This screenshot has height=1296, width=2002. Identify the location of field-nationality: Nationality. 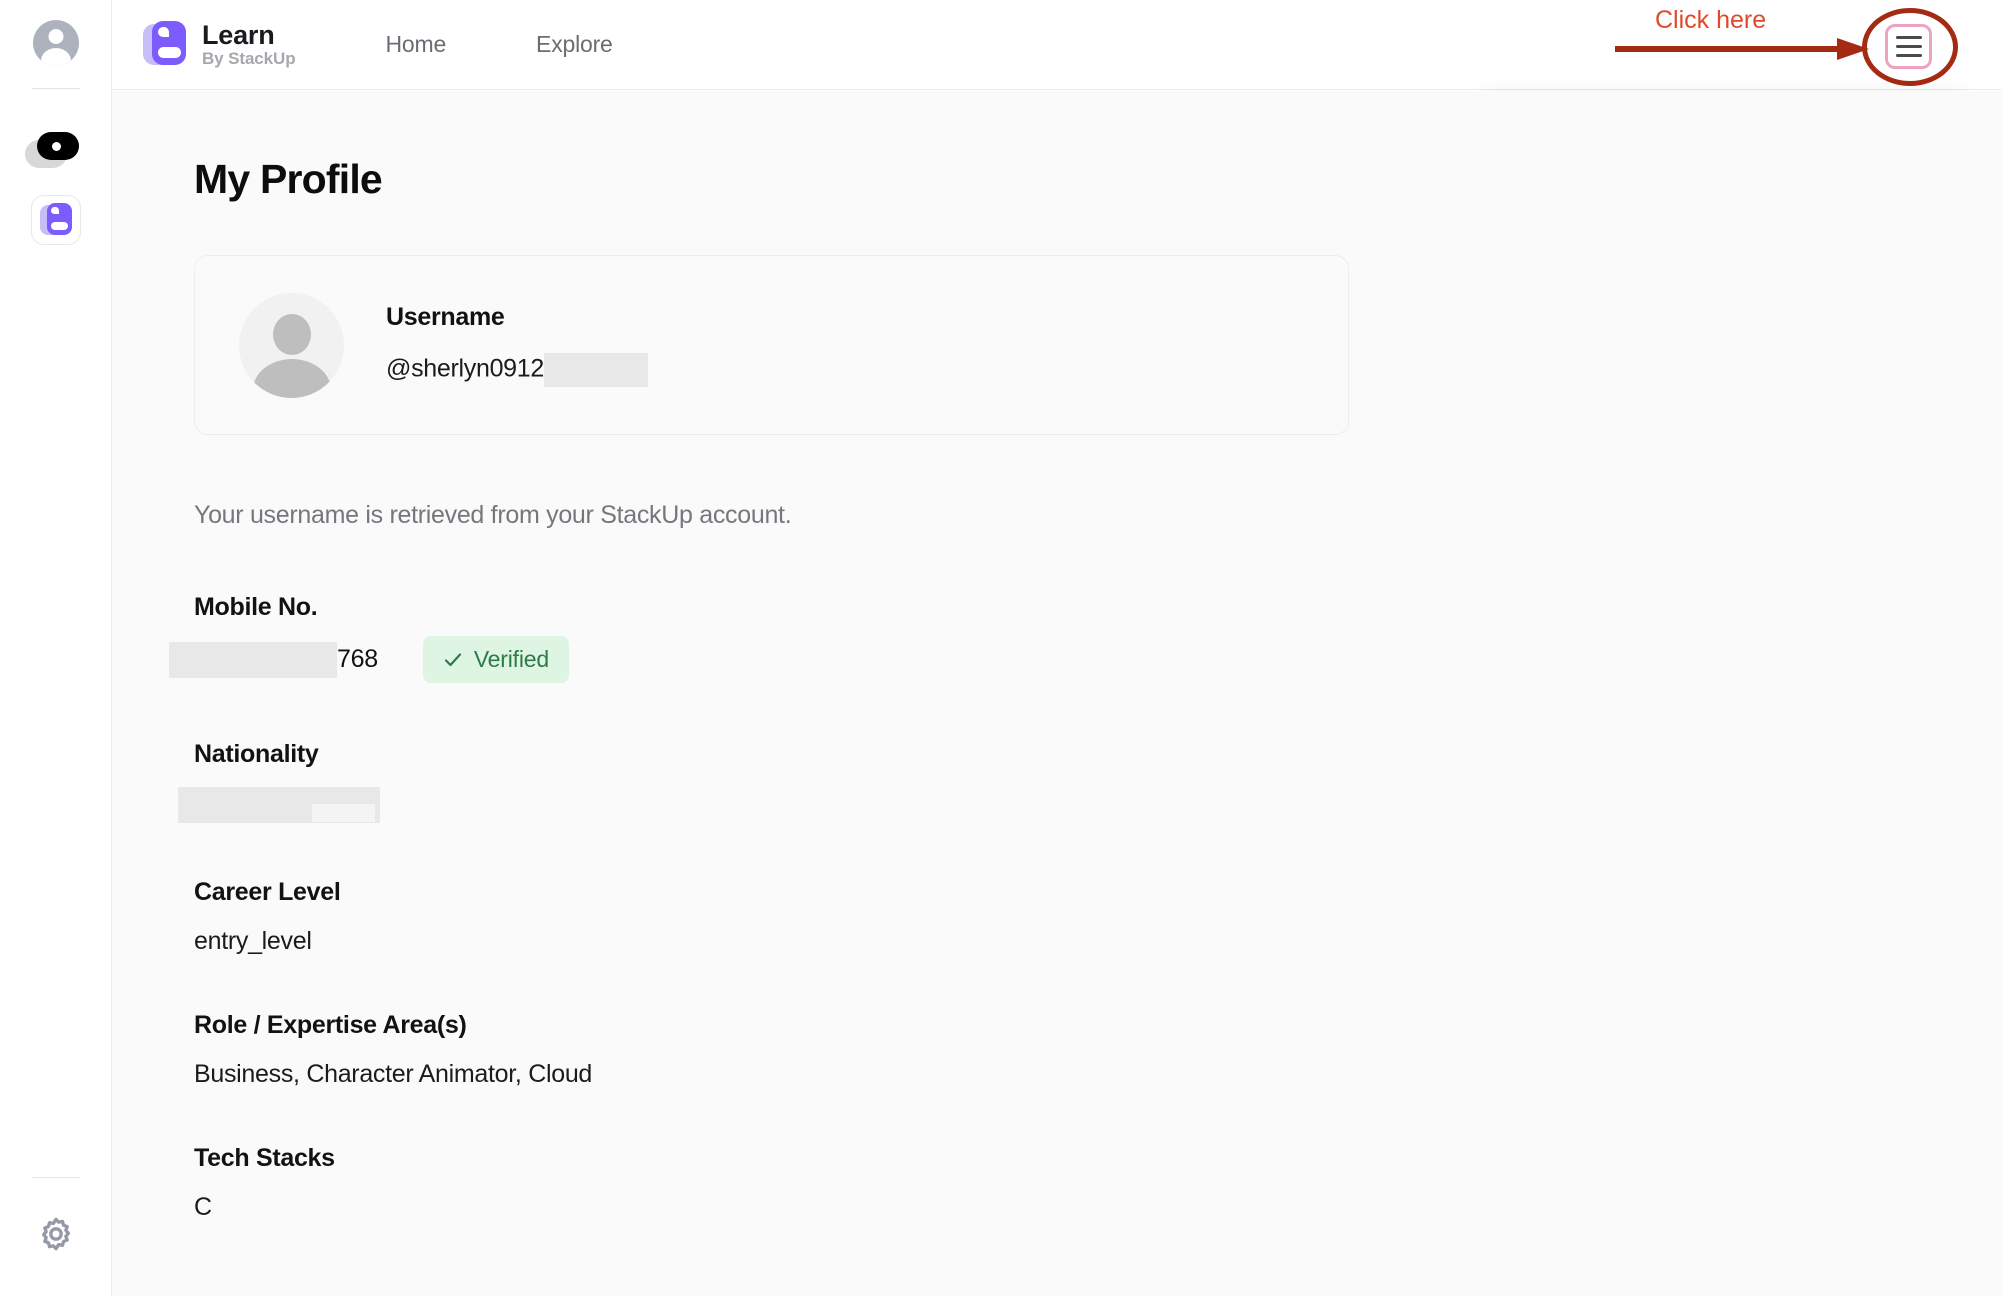
(1090, 781).